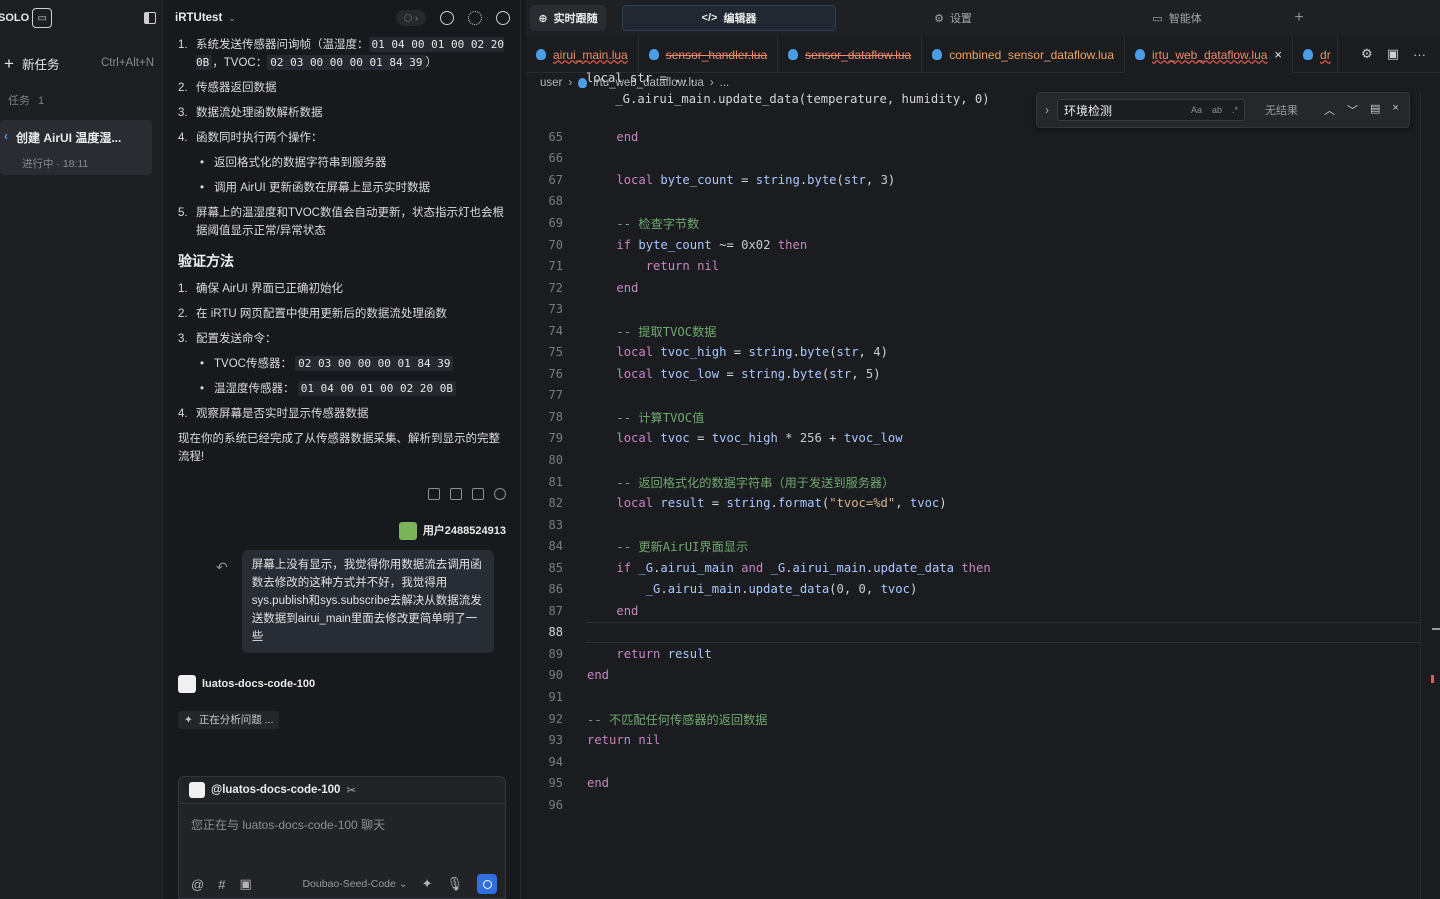  I want to click on code-line: 69 -- 检查字节数, so click(613, 223).